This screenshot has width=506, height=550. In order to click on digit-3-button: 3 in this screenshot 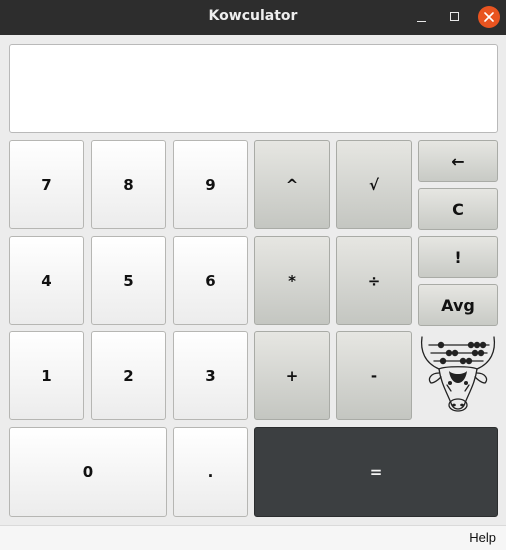, I will do `click(210, 375)`.